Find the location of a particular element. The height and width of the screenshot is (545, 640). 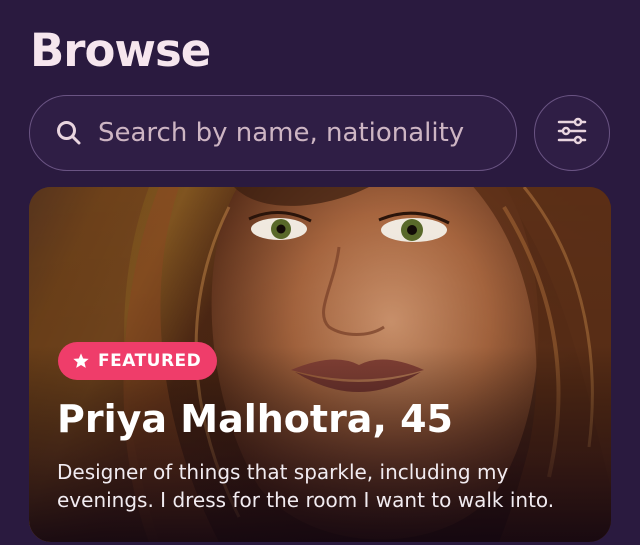

search-icon is located at coordinates (69, 133).